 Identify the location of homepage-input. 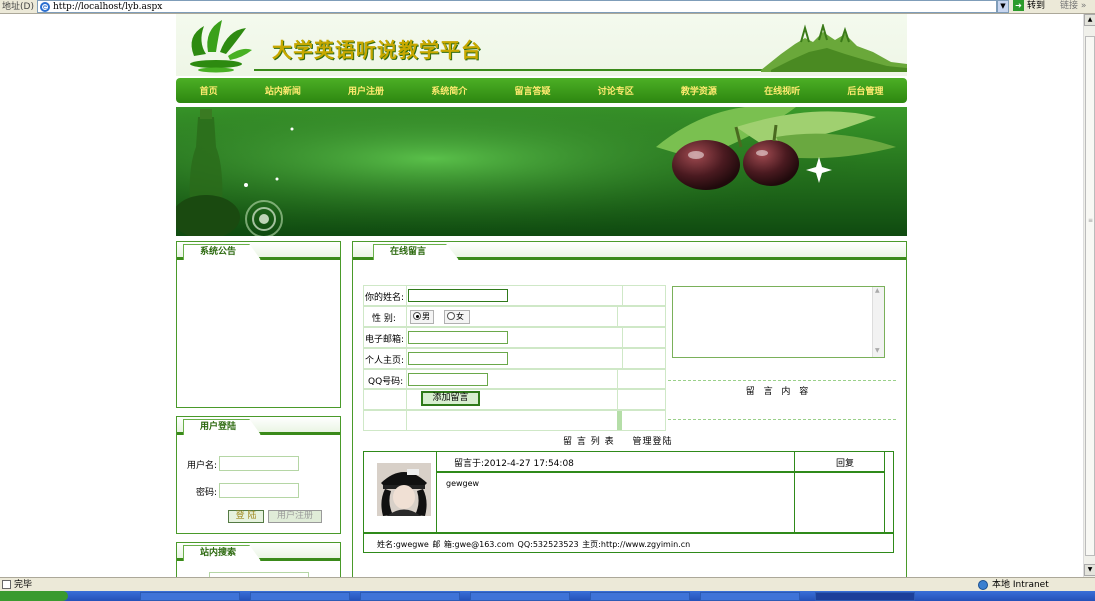
(458, 358).